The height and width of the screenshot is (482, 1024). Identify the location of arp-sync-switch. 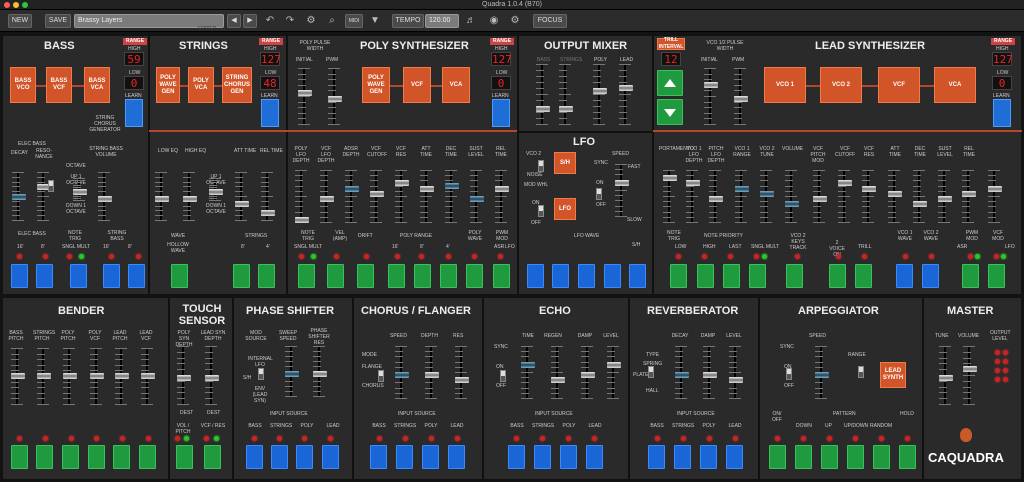
(789, 374).